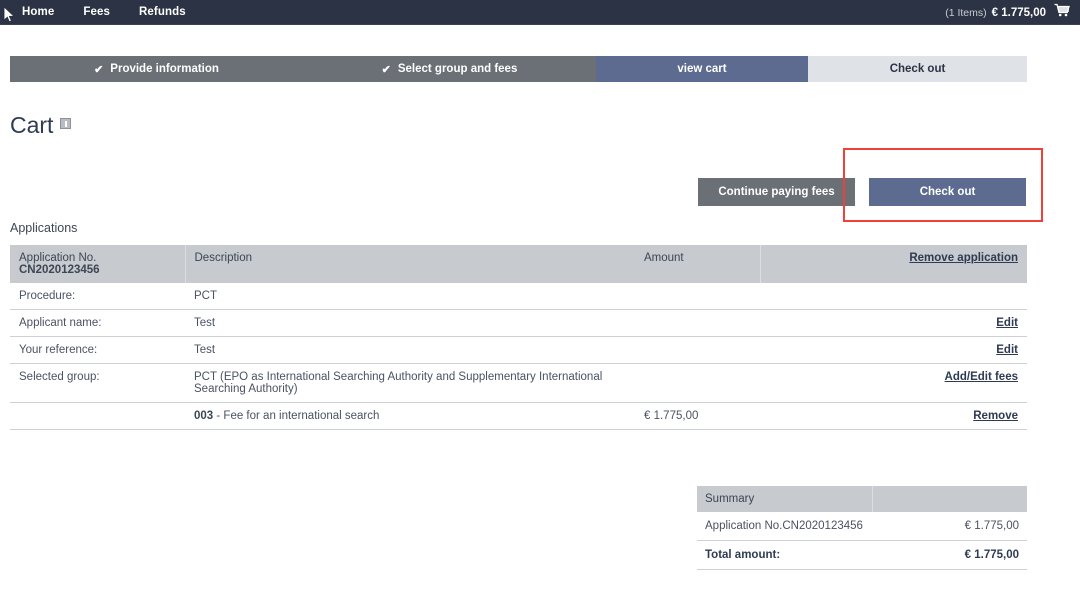 The width and height of the screenshot is (1080, 589). Describe the element at coordinates (518, 296) in the screenshot. I see `table-row: Procedure: PCT` at that location.